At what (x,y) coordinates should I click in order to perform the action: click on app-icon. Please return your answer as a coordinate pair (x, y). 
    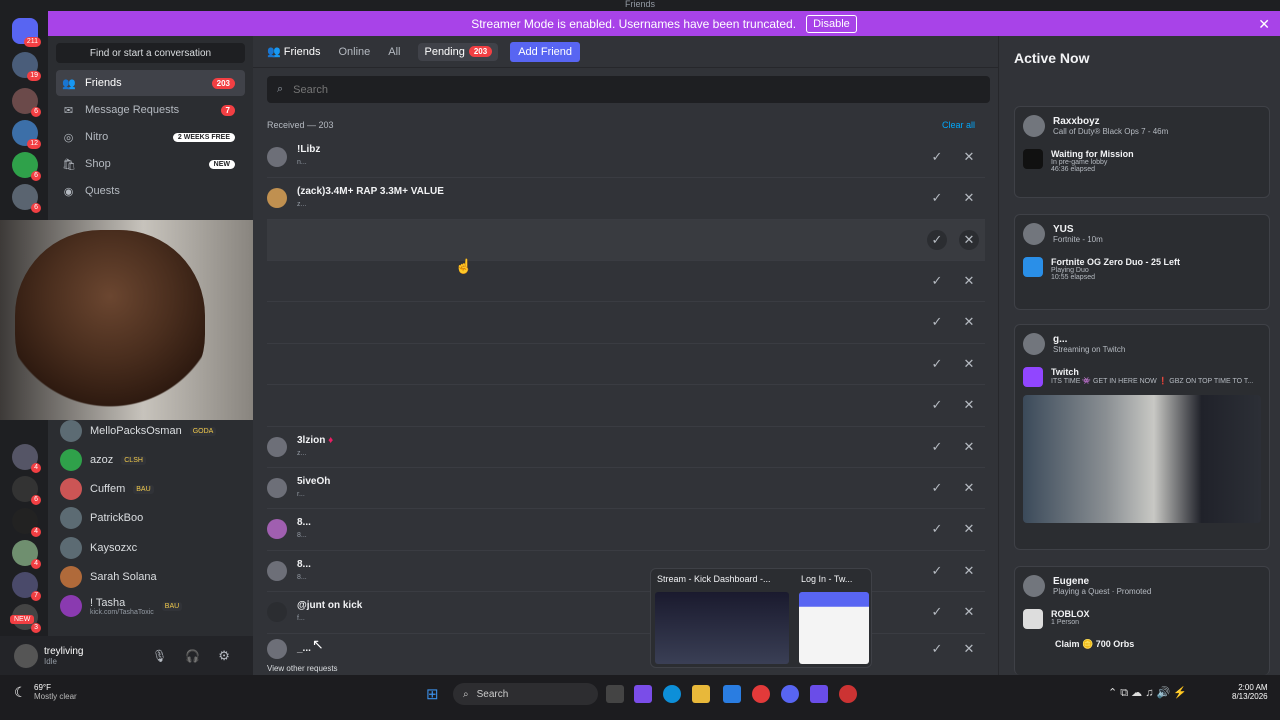
    Looking at the image, I should click on (819, 694).